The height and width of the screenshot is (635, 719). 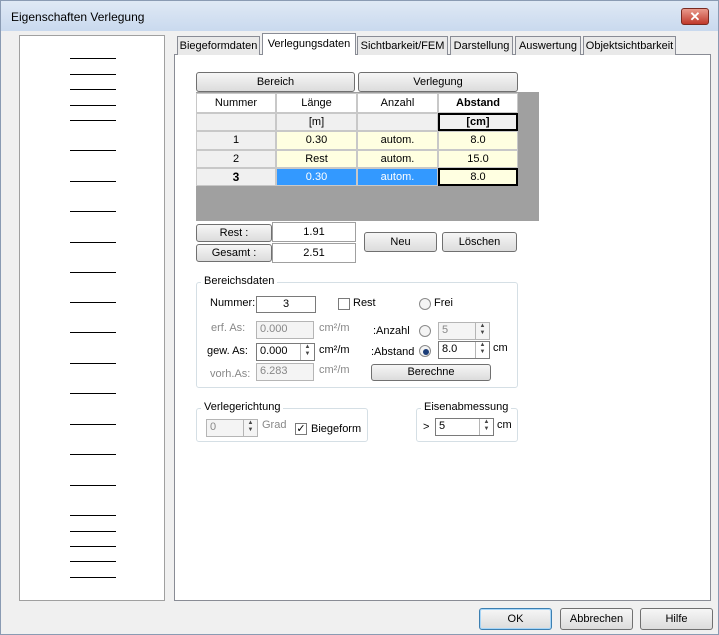 What do you see at coordinates (478, 177) in the screenshot?
I see `table-row-3-abstand: 8.0` at bounding box center [478, 177].